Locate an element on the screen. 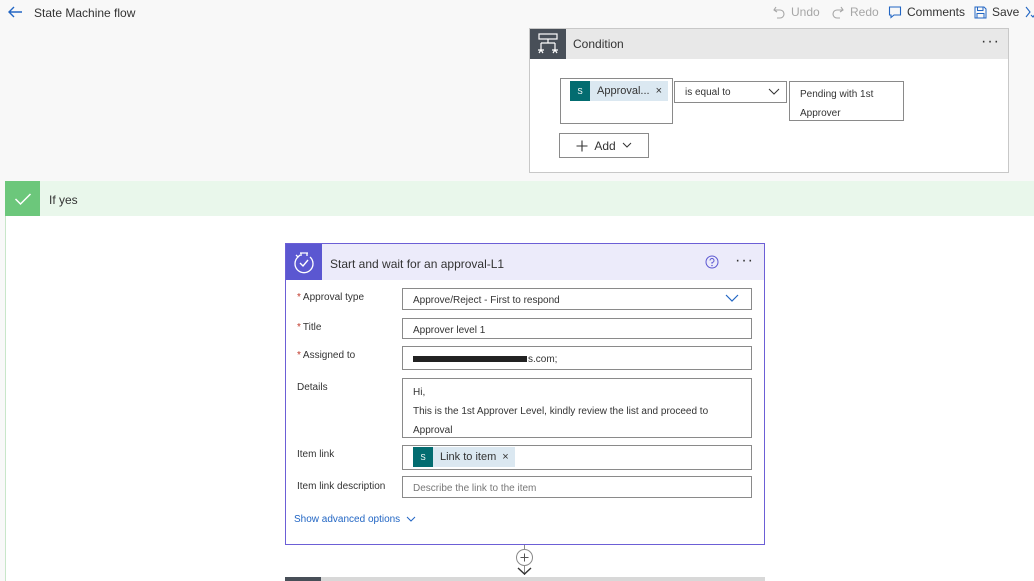 The image size is (1034, 581). details-label: Details is located at coordinates (312, 387).